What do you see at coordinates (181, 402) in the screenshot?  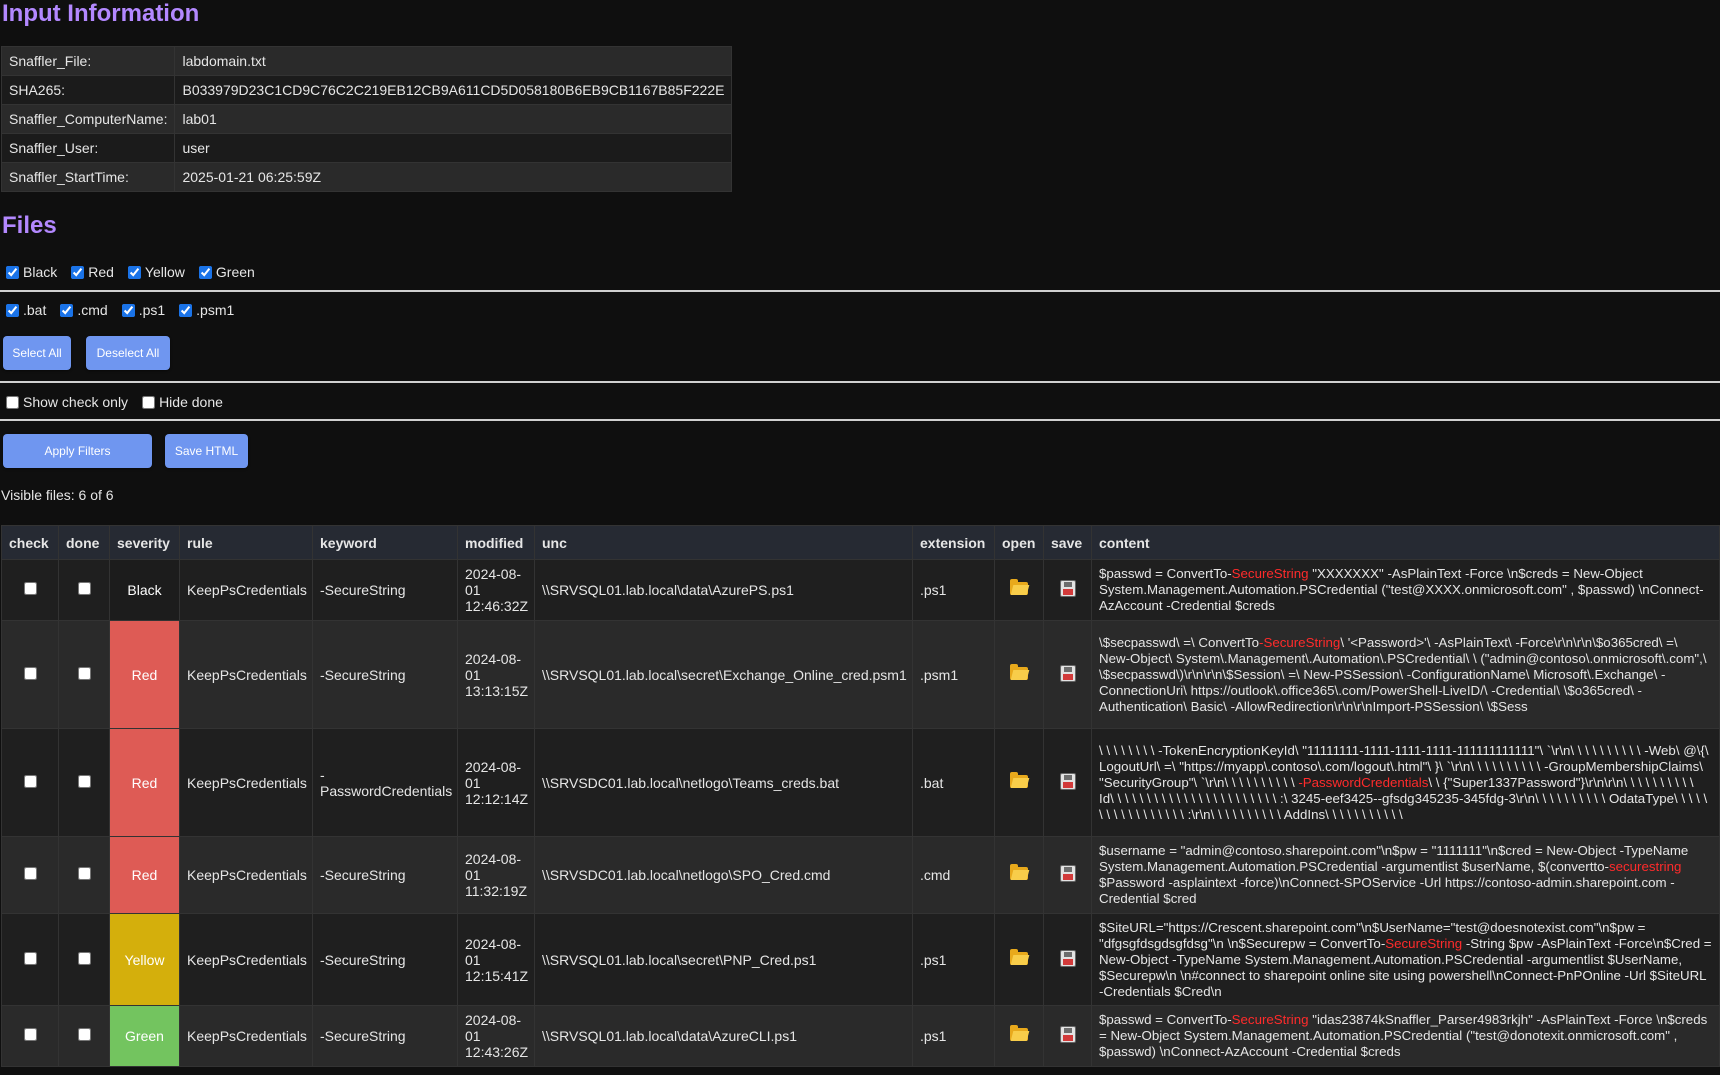 I see `hide-done-toggle: Hide done` at bounding box center [181, 402].